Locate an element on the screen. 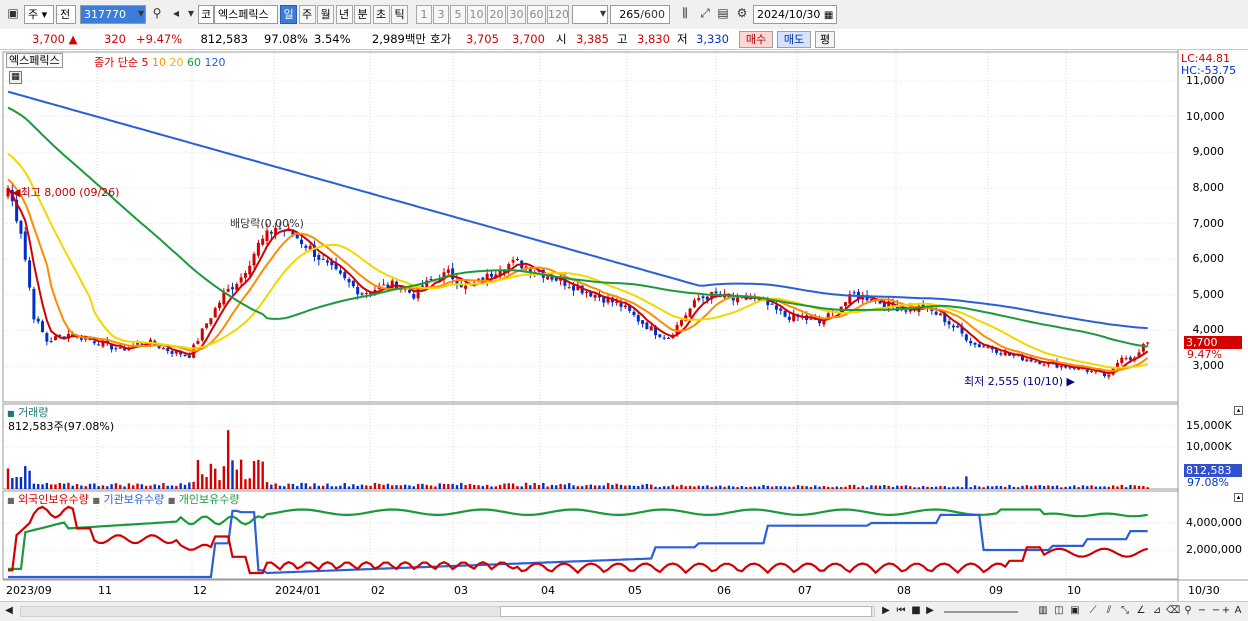  multiplier-button-10: 10 is located at coordinates (476, 14).